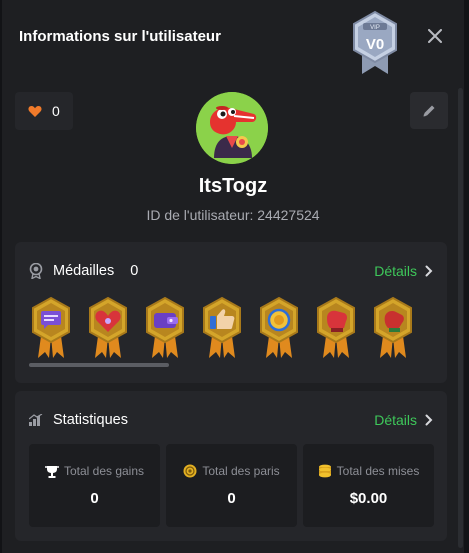  I want to click on thumbs-up-medal-icon, so click(222, 328).